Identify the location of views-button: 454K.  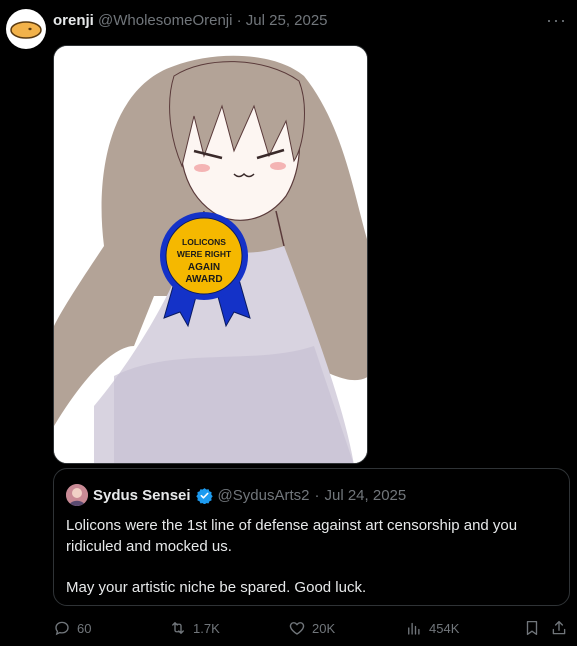
(432, 628).